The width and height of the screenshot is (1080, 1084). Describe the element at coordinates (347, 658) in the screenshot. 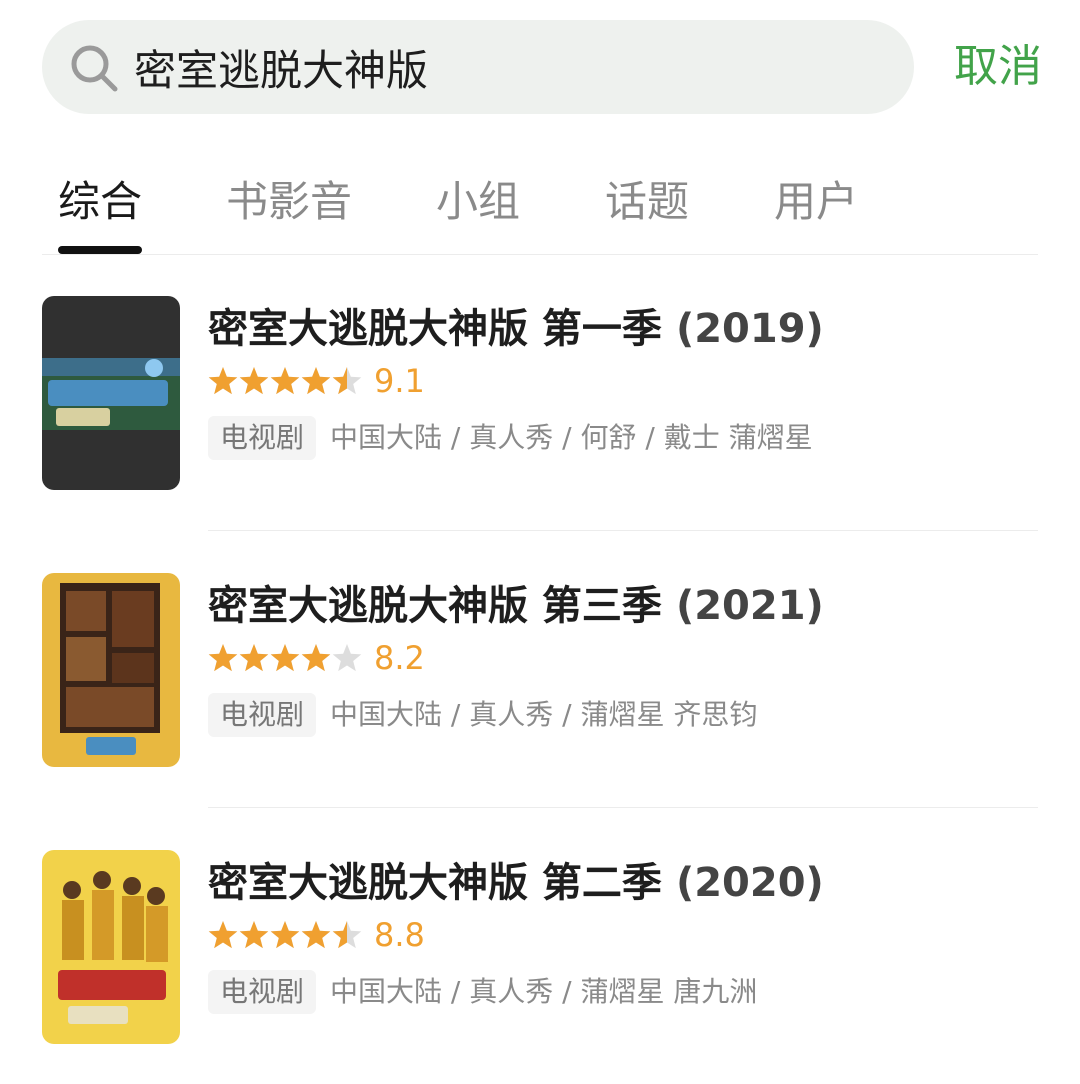

I see `star-empty-icon` at that location.